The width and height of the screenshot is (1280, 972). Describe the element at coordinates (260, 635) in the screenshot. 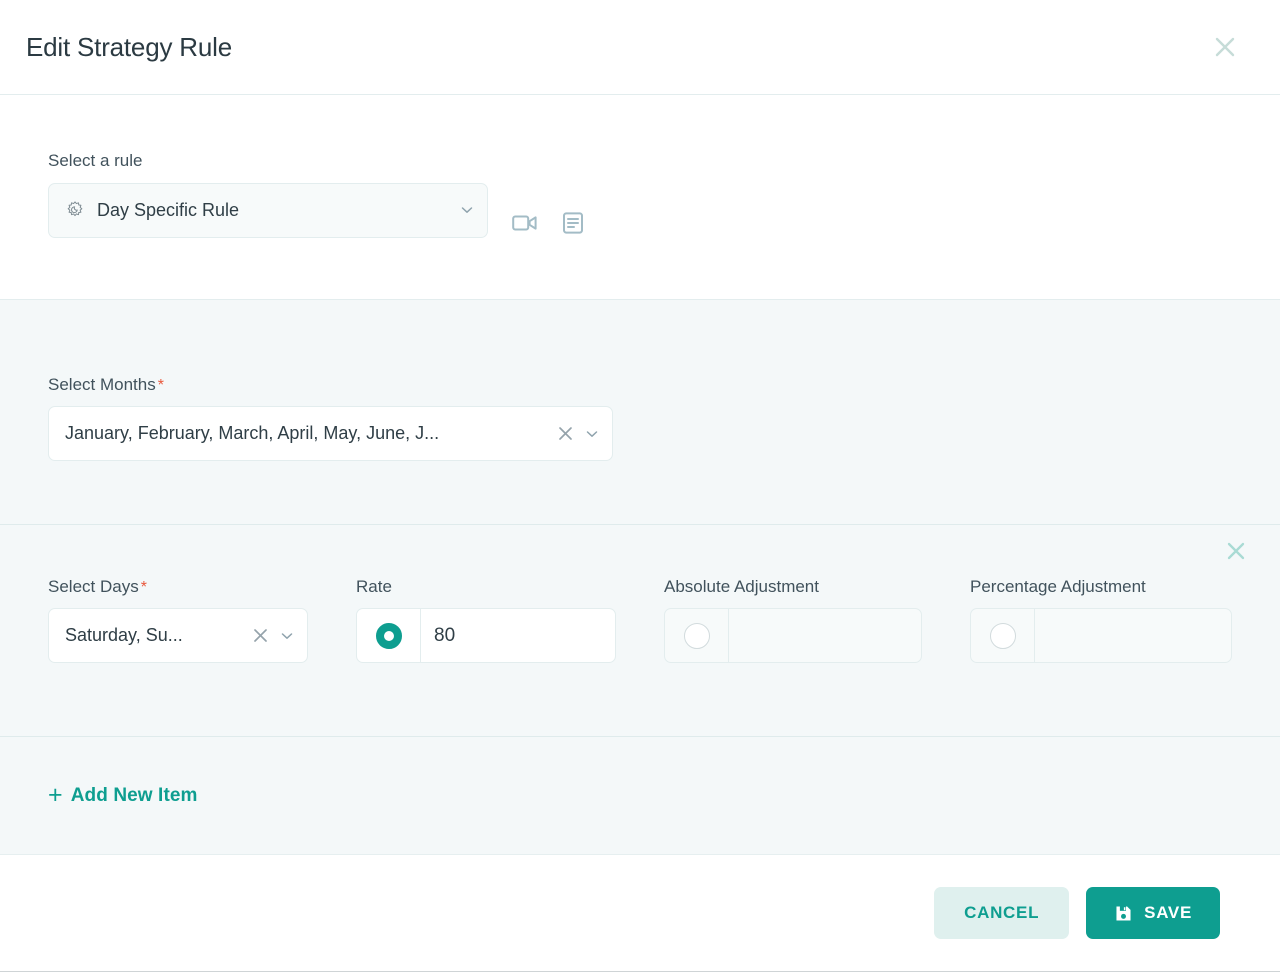

I see `clear-days-icon` at that location.